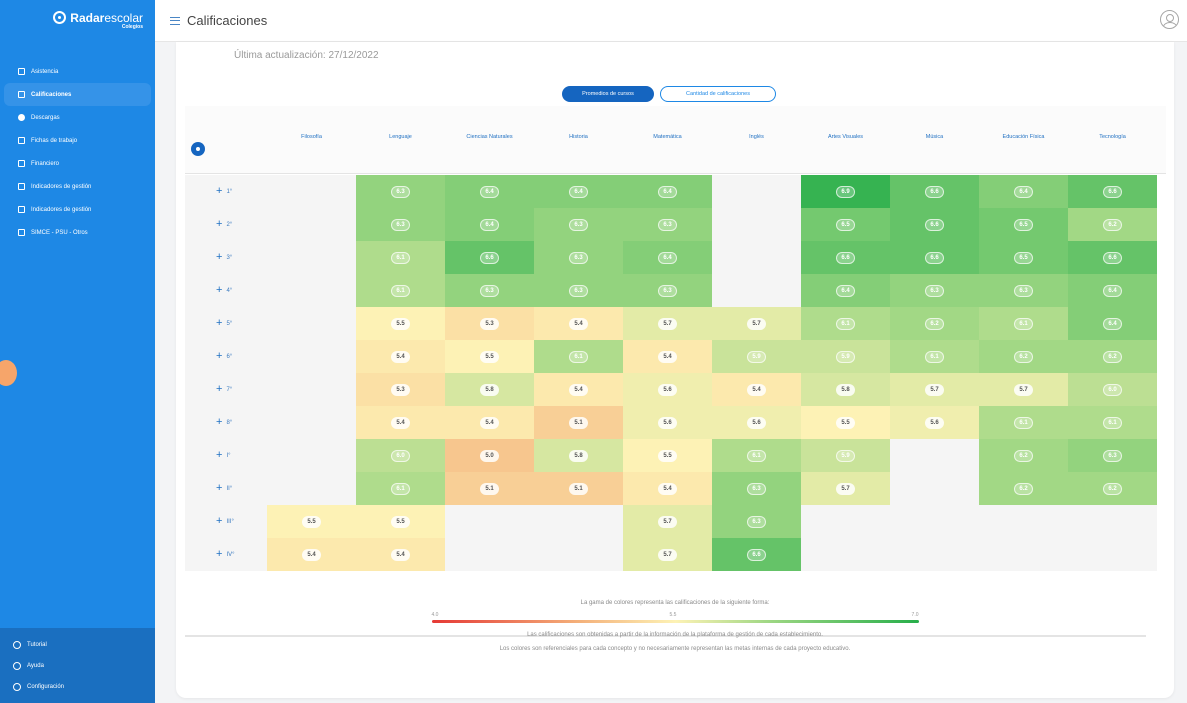 This screenshot has width=1187, height=703. I want to click on grid-icon, so click(21, 95).